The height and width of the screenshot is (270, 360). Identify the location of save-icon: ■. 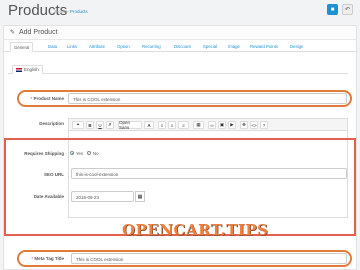
(332, 9).